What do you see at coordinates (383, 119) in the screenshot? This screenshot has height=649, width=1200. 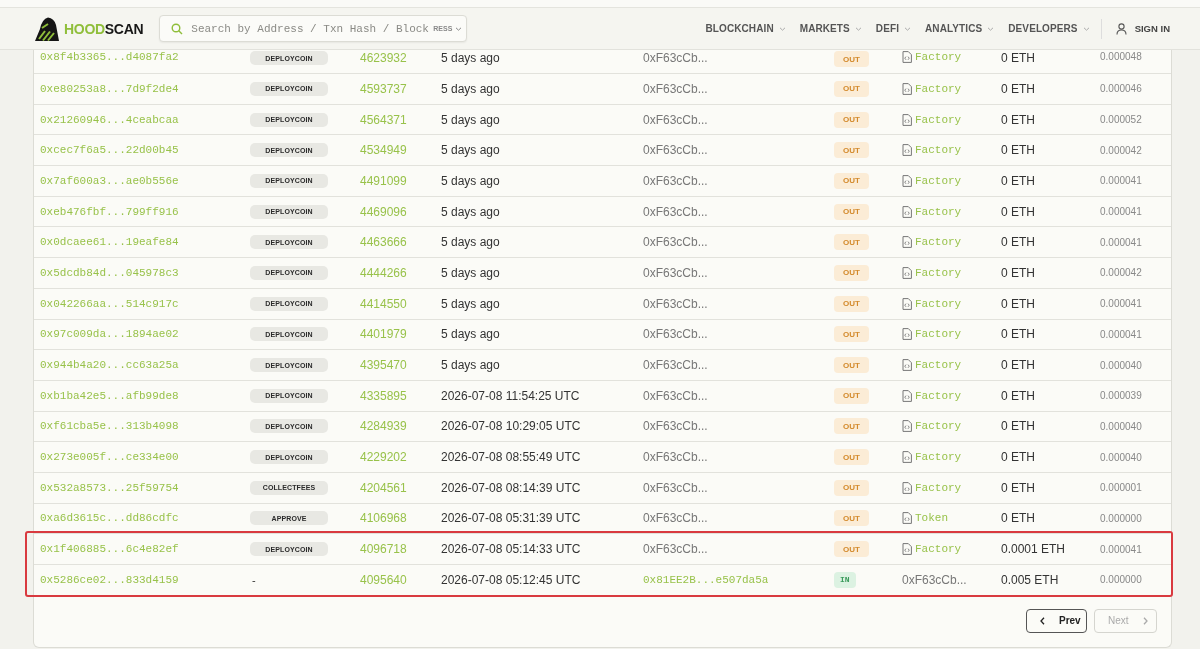 I see `block-link: 4564371` at bounding box center [383, 119].